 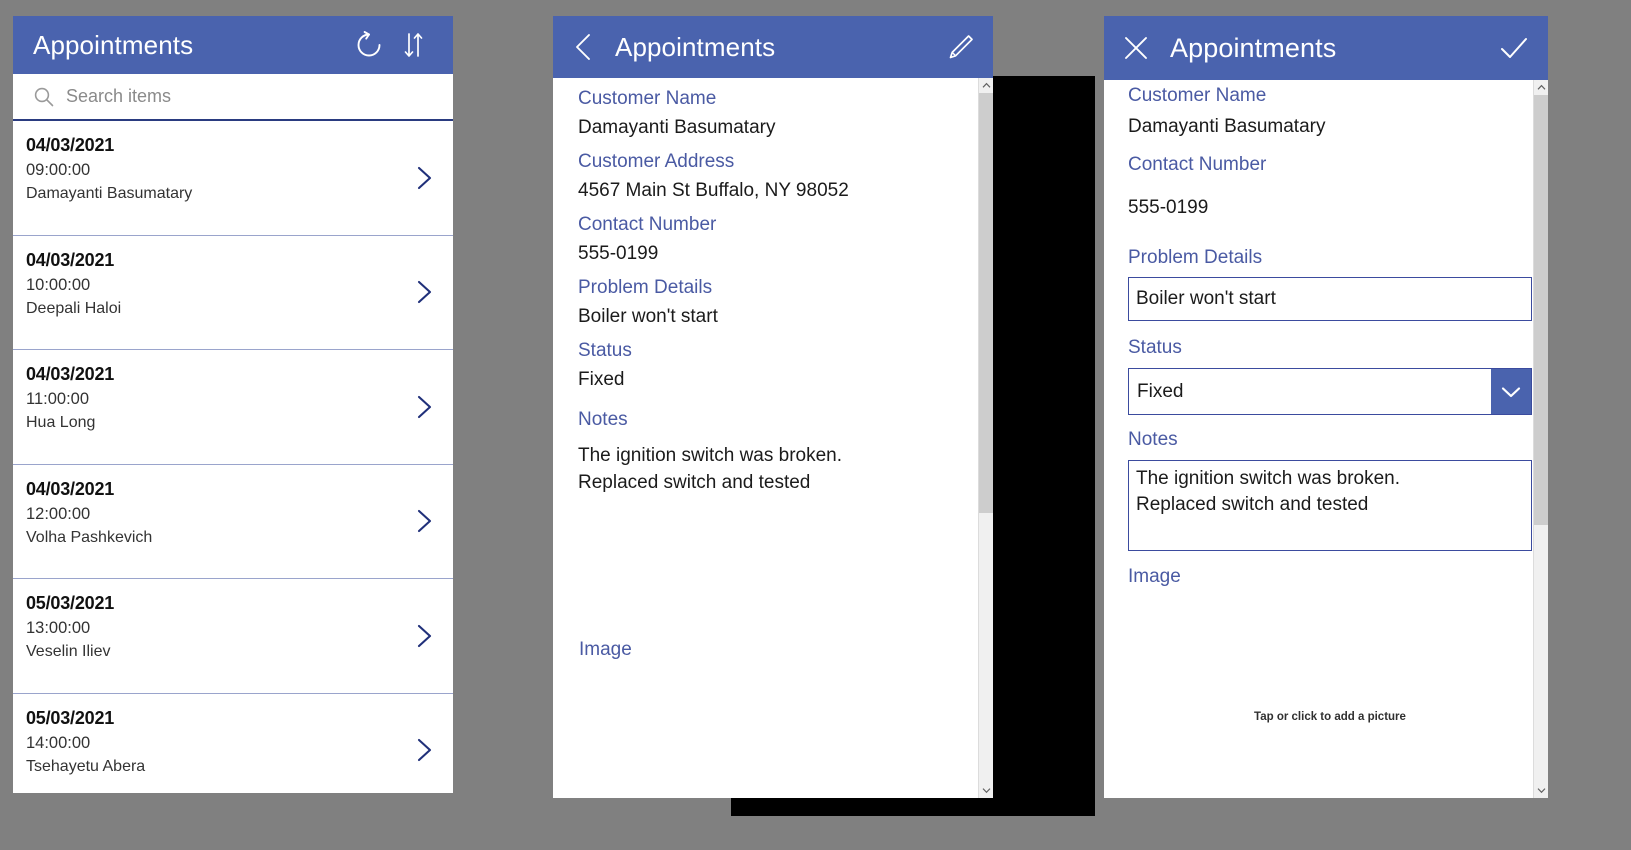 What do you see at coordinates (413, 45) in the screenshot?
I see `sort-icon` at bounding box center [413, 45].